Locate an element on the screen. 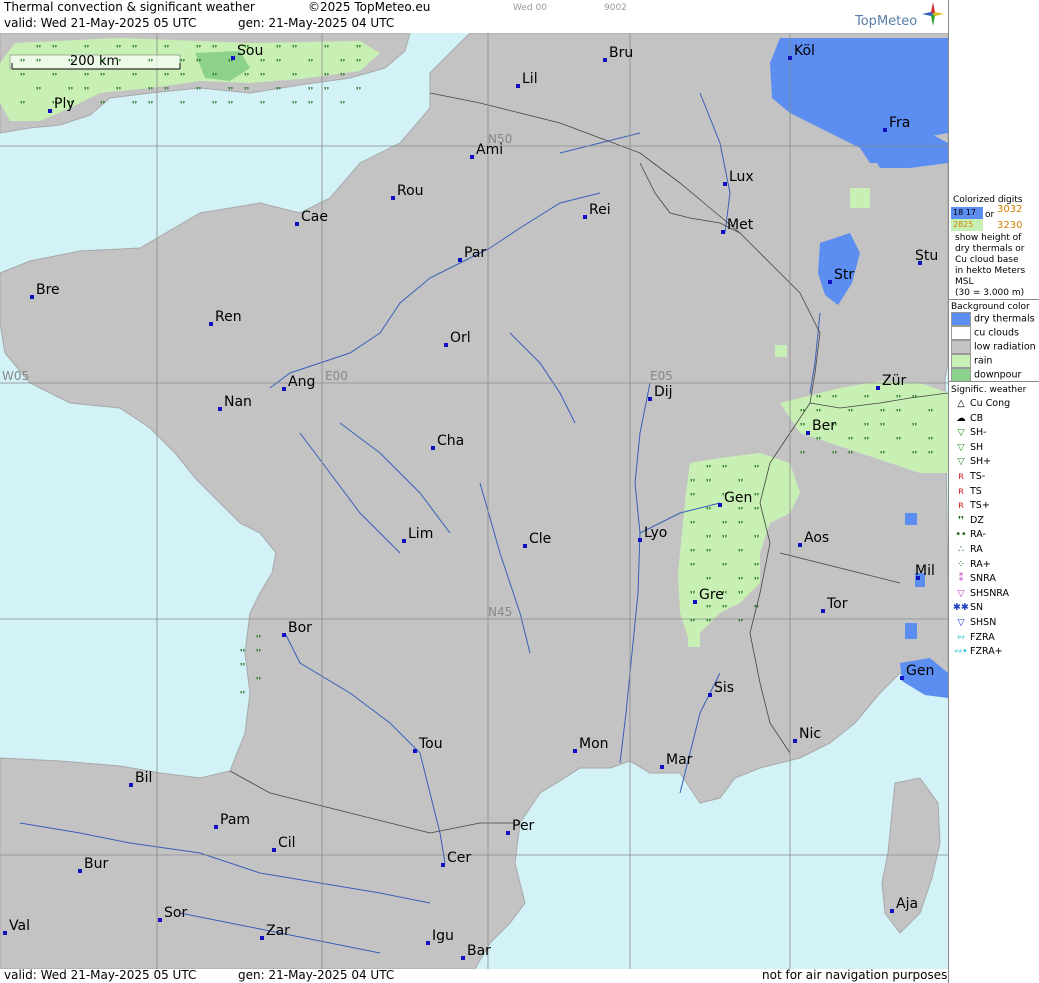  coord-label: E00 is located at coordinates (336, 376).